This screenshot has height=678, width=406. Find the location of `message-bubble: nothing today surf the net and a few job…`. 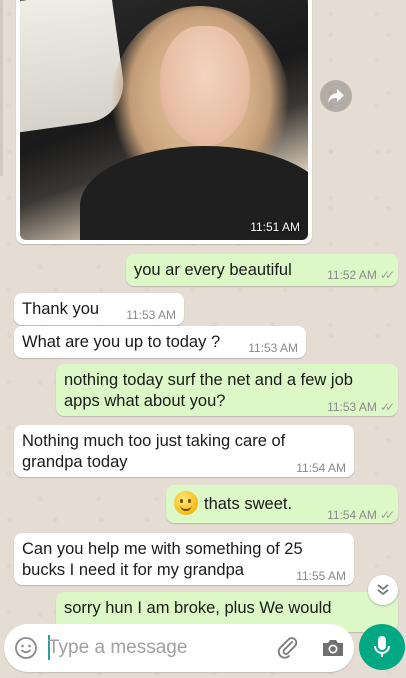

message-bubble: nothing today surf the net and a few job… is located at coordinates (227, 390).